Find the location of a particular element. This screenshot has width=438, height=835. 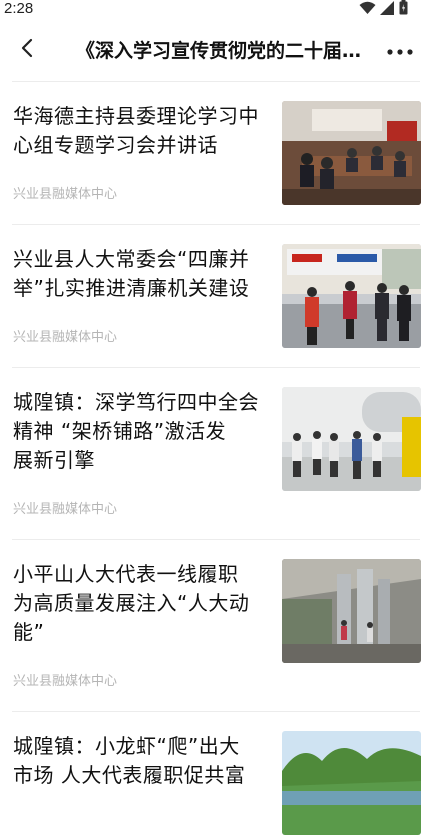

status-bar: 2:28 is located at coordinates (219, 10).